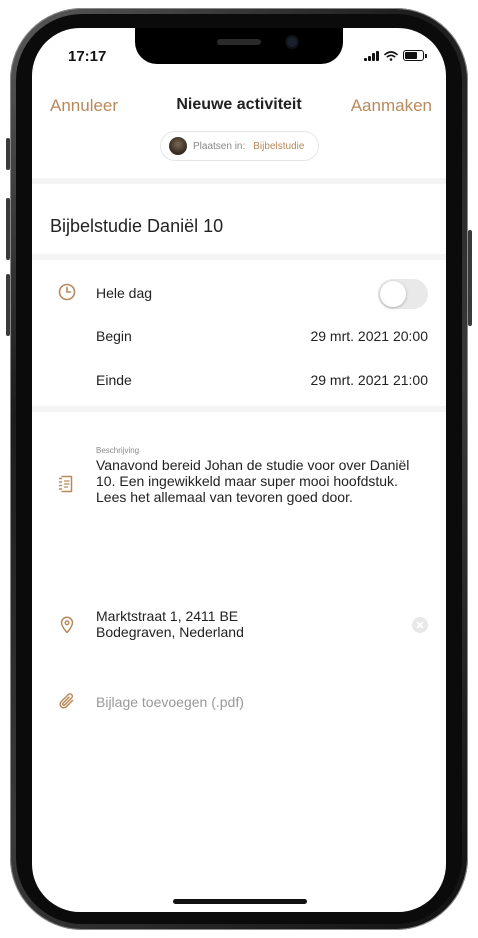 This screenshot has height=938, width=478. I want to click on battery-icon, so click(415, 55).